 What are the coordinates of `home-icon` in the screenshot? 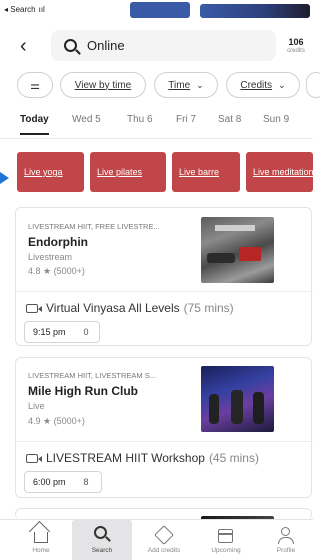 It's located at (41, 537).